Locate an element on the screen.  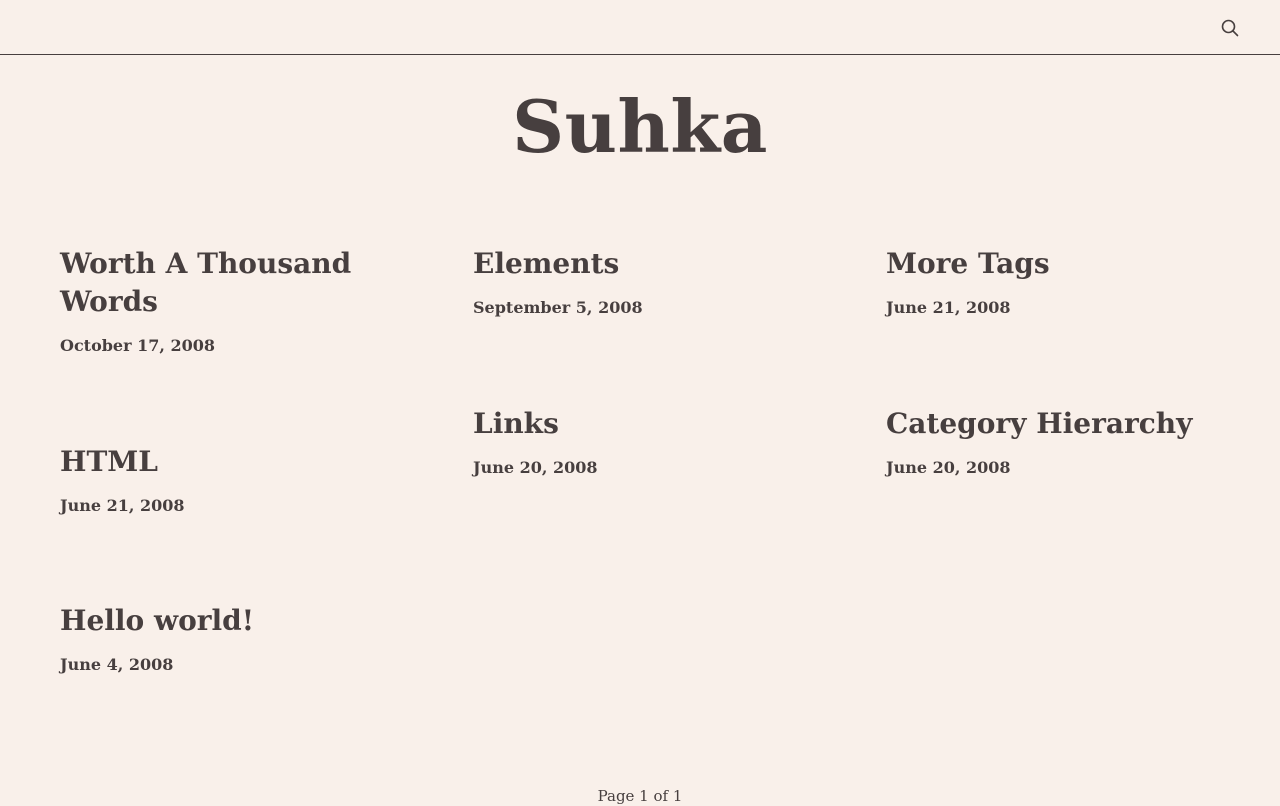
top-bar is located at coordinates (640, 27).